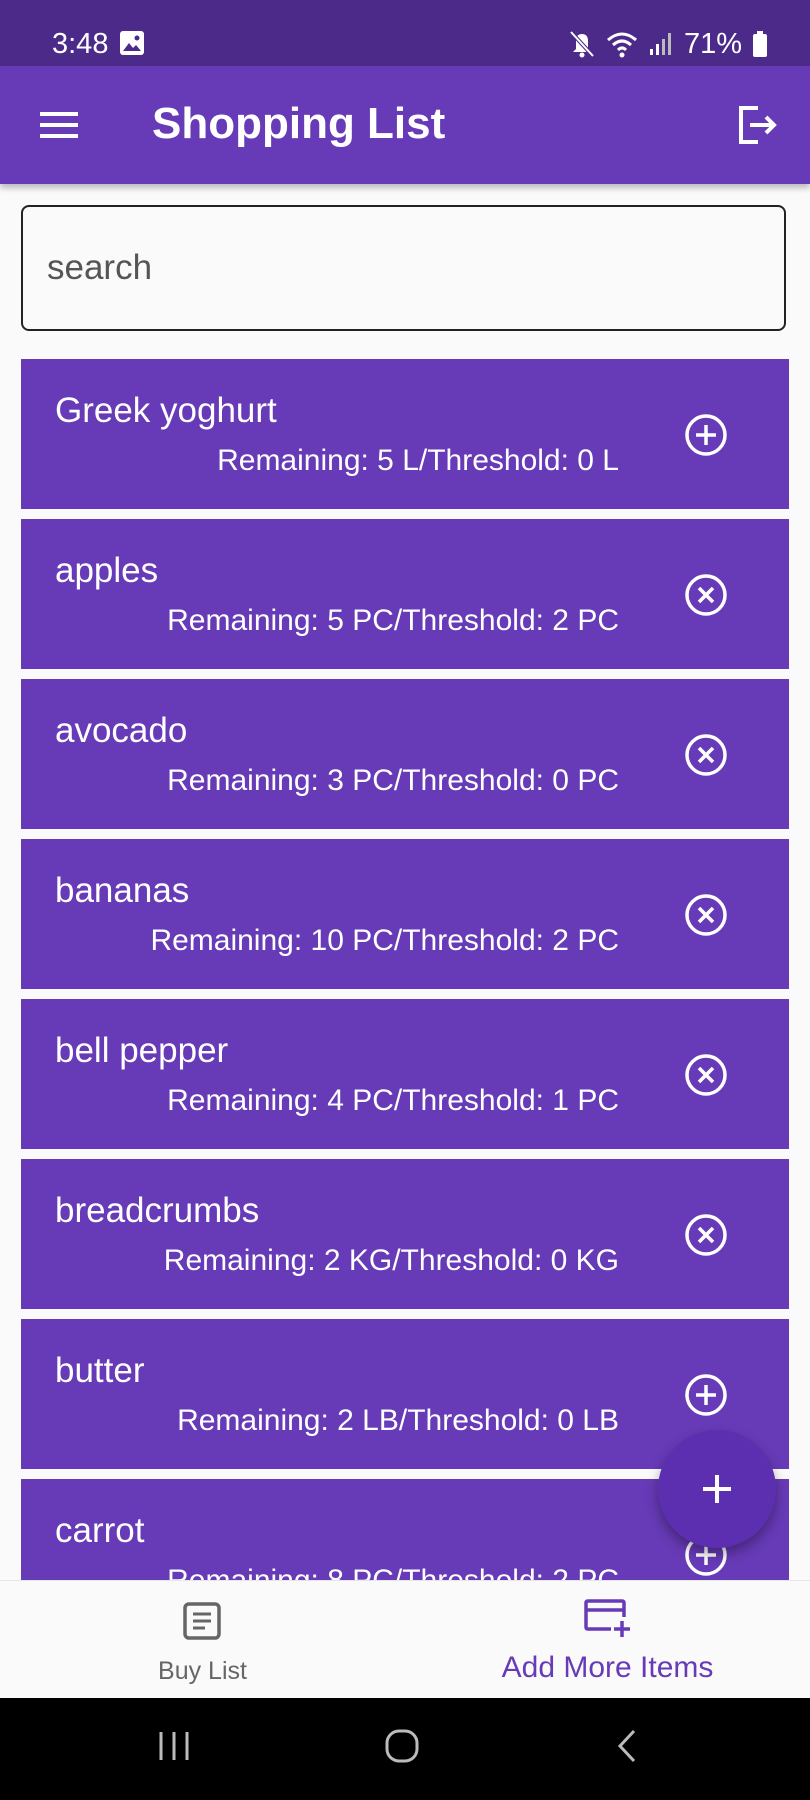  Describe the element at coordinates (107, 570) in the screenshot. I see `item-name: apples` at that location.